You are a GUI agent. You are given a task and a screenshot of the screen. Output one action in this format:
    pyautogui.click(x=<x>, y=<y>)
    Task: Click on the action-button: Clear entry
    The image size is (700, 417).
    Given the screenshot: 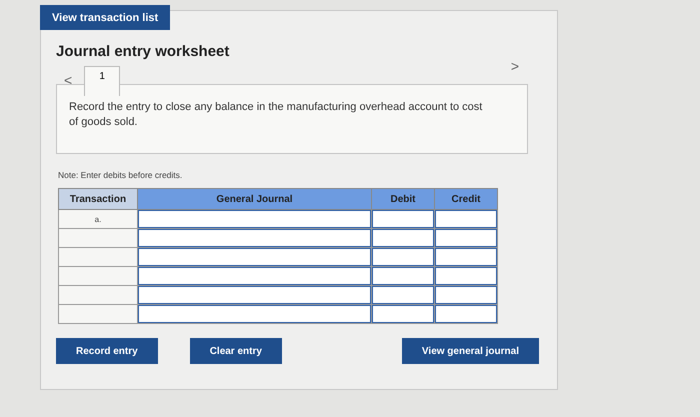 What is the action you would take?
    pyautogui.click(x=236, y=351)
    